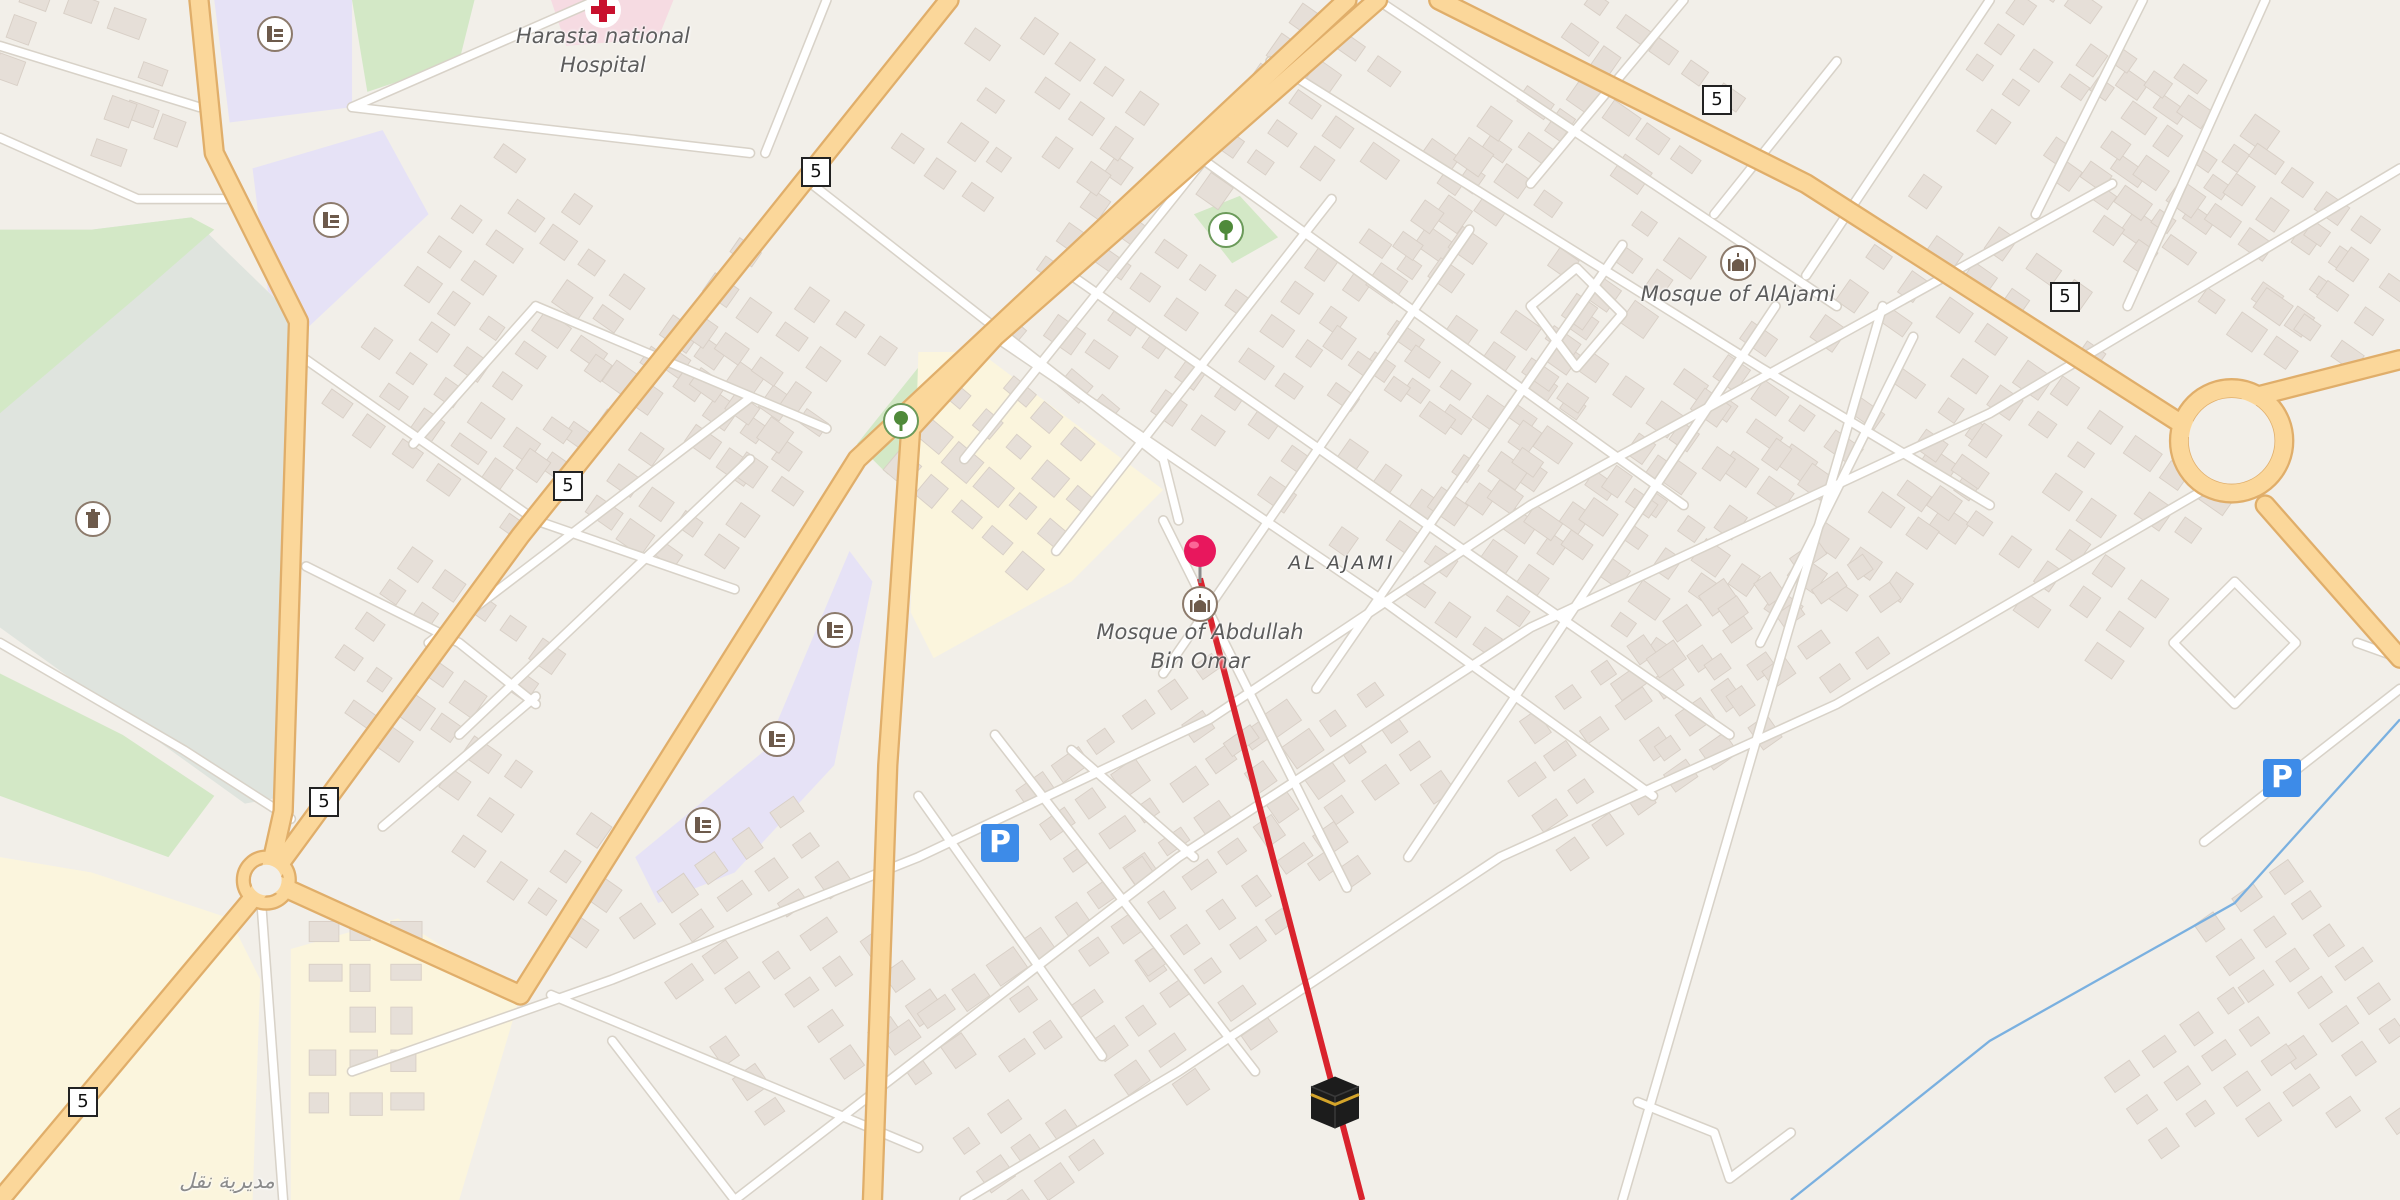 The height and width of the screenshot is (1200, 2400). Describe the element at coordinates (1738, 294) in the screenshot. I see `mosque-alajami-label: Mosque of AlAjami` at that location.